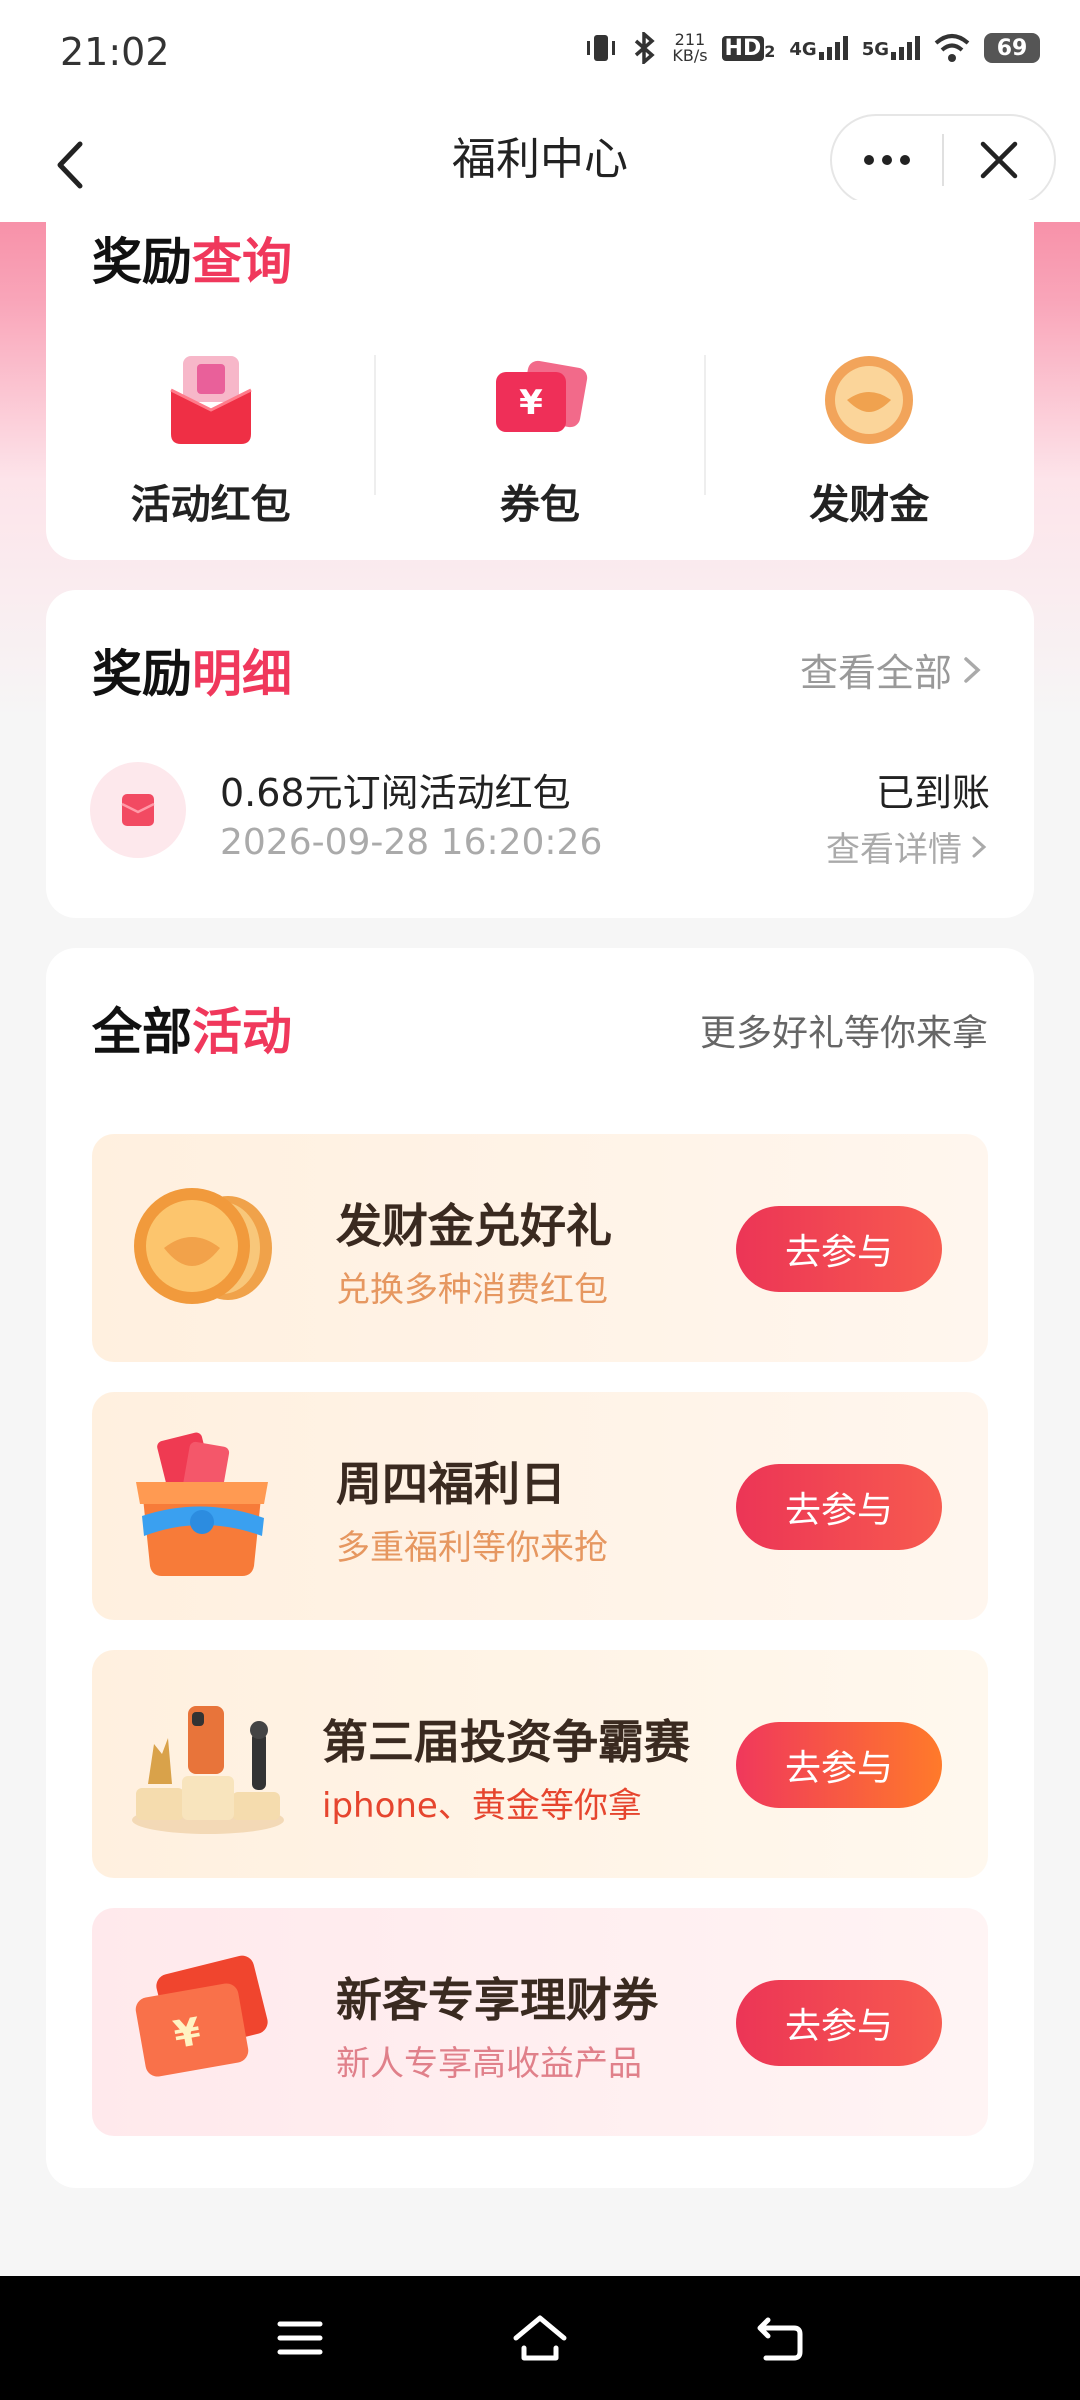 This screenshot has height=2400, width=1080. I want to click on red-packet-icon, so click(138, 810).